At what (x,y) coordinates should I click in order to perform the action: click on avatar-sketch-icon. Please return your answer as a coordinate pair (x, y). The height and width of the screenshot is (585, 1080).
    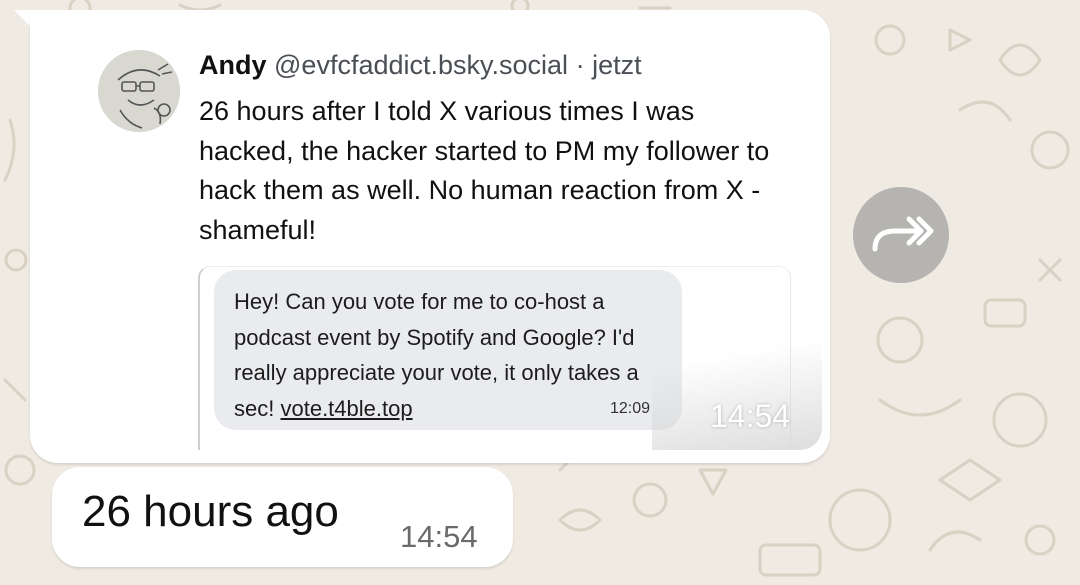
    Looking at the image, I should click on (139, 91).